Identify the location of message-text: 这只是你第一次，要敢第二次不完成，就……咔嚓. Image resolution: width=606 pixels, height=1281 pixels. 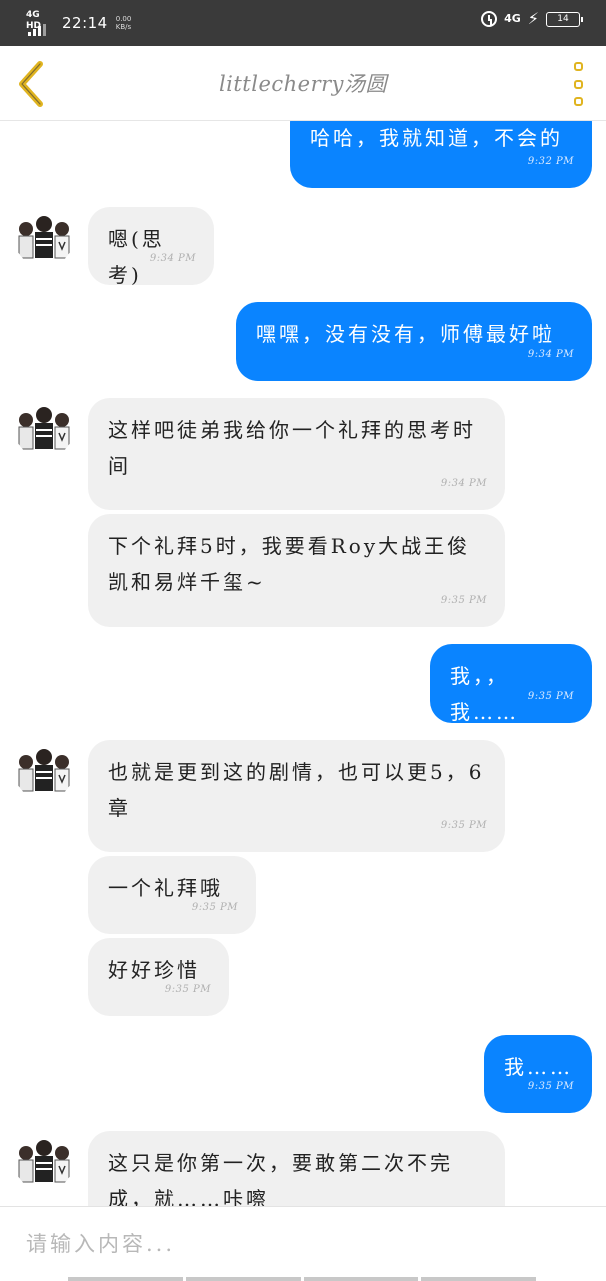
(280, 1178).